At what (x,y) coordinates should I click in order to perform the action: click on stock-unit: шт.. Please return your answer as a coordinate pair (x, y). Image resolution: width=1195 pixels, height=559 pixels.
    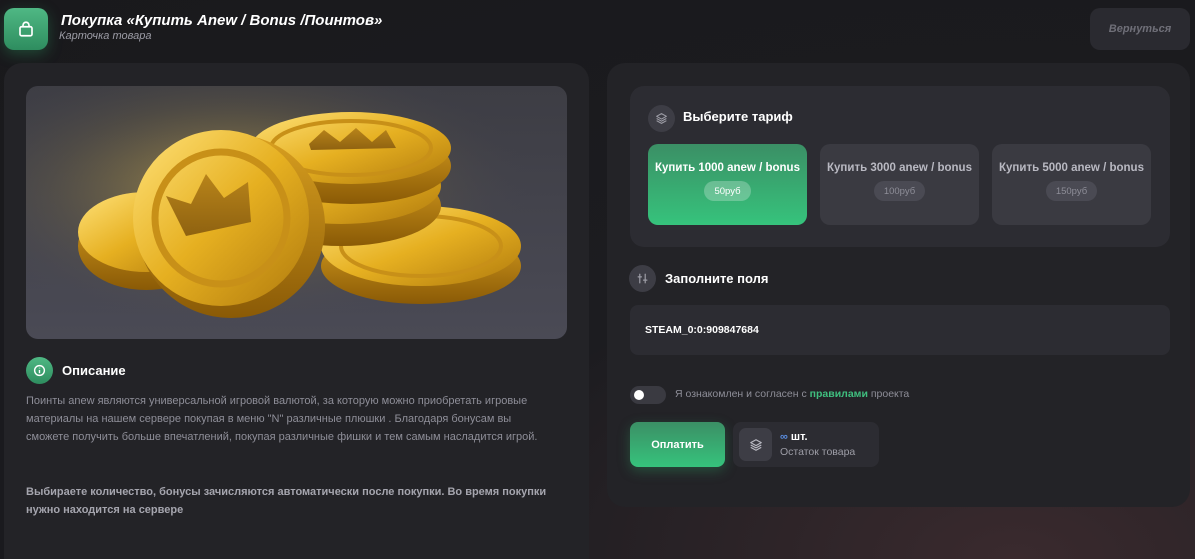
    Looking at the image, I should click on (797, 437).